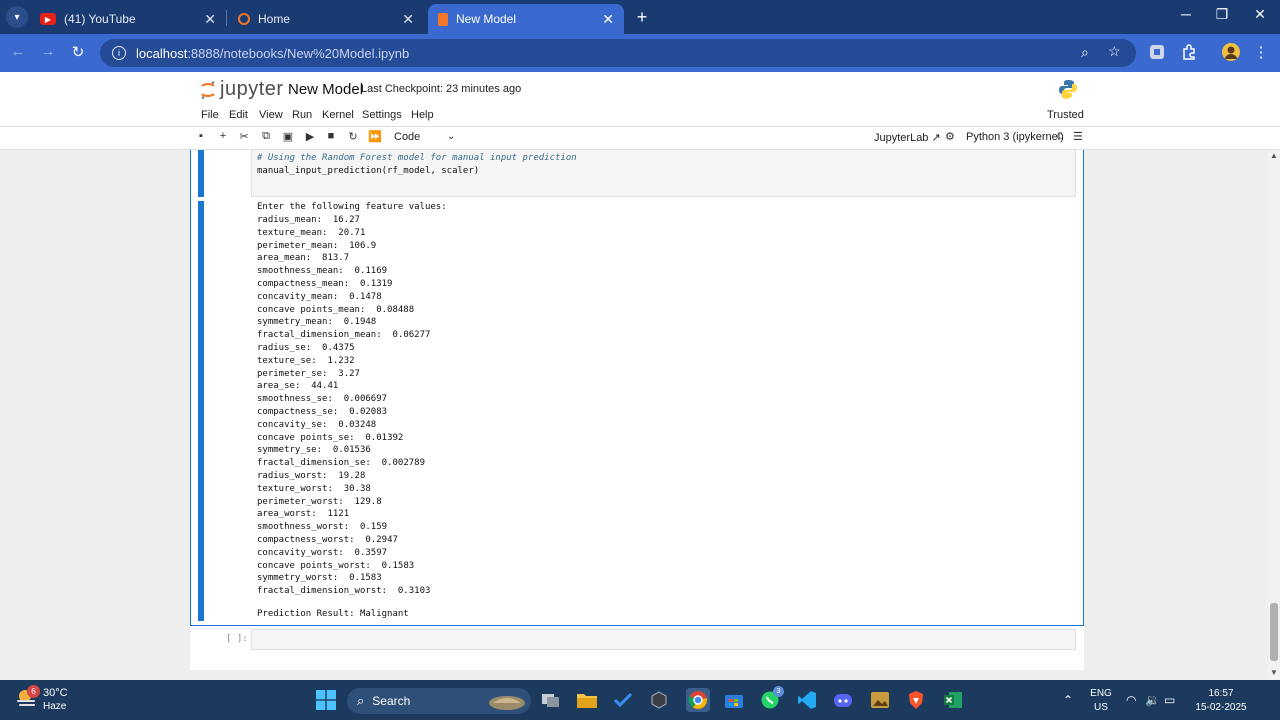  What do you see at coordinates (1060, 135) in the screenshot?
I see `kernel-status-icon: ○` at bounding box center [1060, 135].